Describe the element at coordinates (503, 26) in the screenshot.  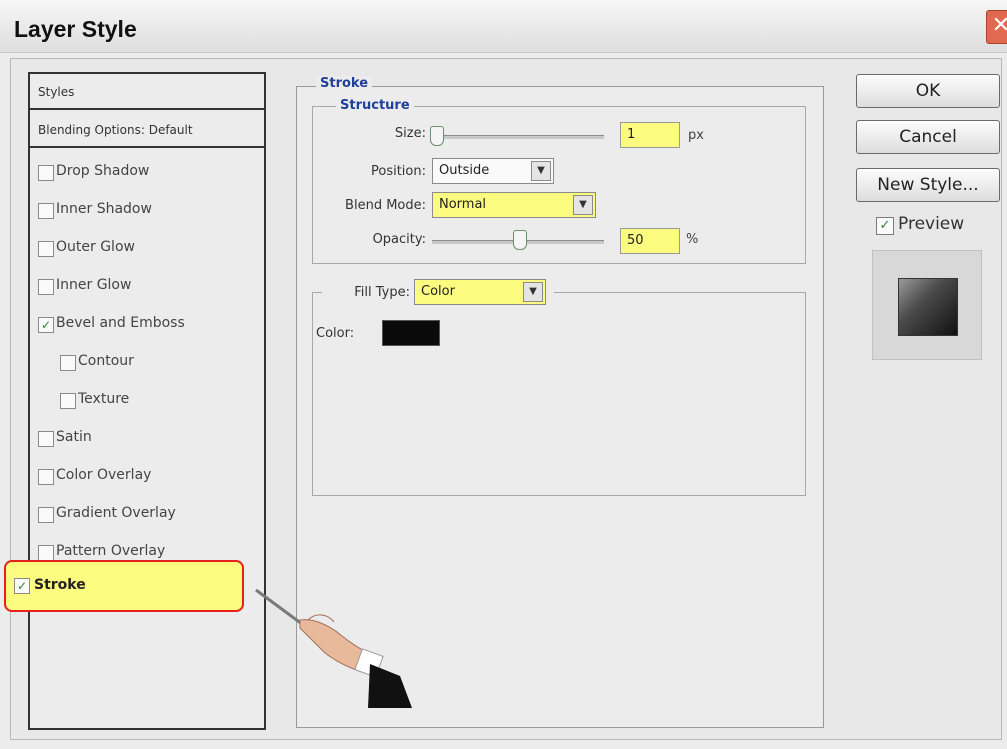
I see `title-bar: Layer Style ✕` at that location.